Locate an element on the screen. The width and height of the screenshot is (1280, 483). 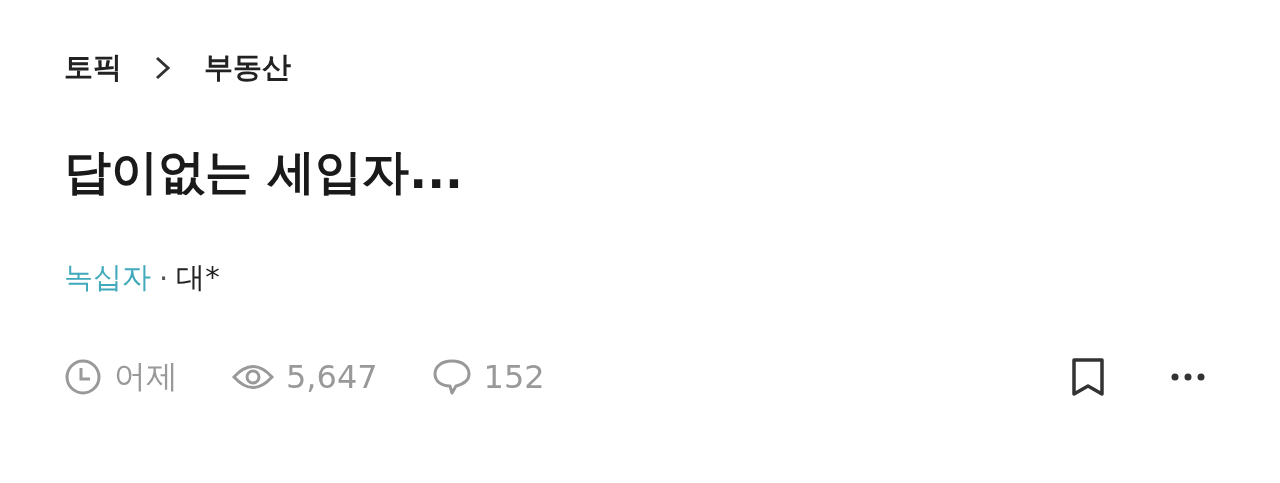
comment-count: 152 is located at coordinates (514, 377).